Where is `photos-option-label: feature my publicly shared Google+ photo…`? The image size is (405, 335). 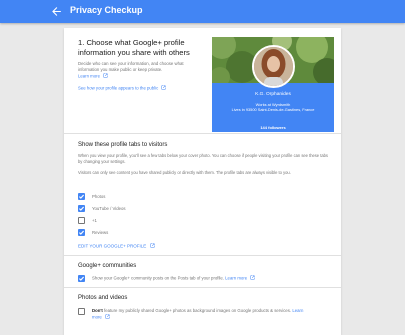
photos-option-label: feature my publicly shared Google+ photo… is located at coordinates (198, 310).